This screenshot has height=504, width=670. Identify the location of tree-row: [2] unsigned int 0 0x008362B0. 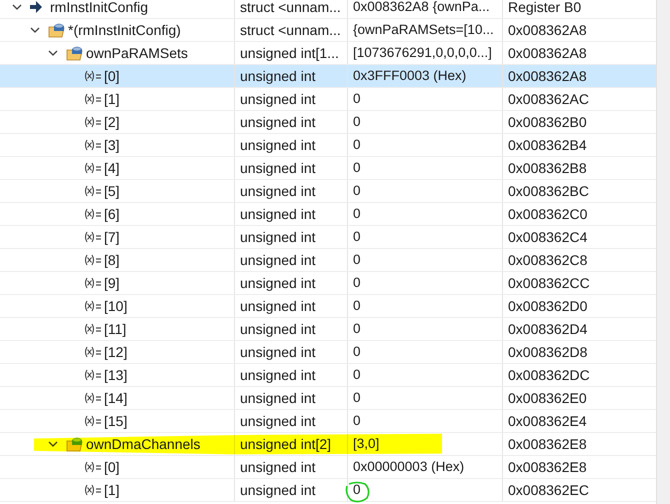
(328, 122).